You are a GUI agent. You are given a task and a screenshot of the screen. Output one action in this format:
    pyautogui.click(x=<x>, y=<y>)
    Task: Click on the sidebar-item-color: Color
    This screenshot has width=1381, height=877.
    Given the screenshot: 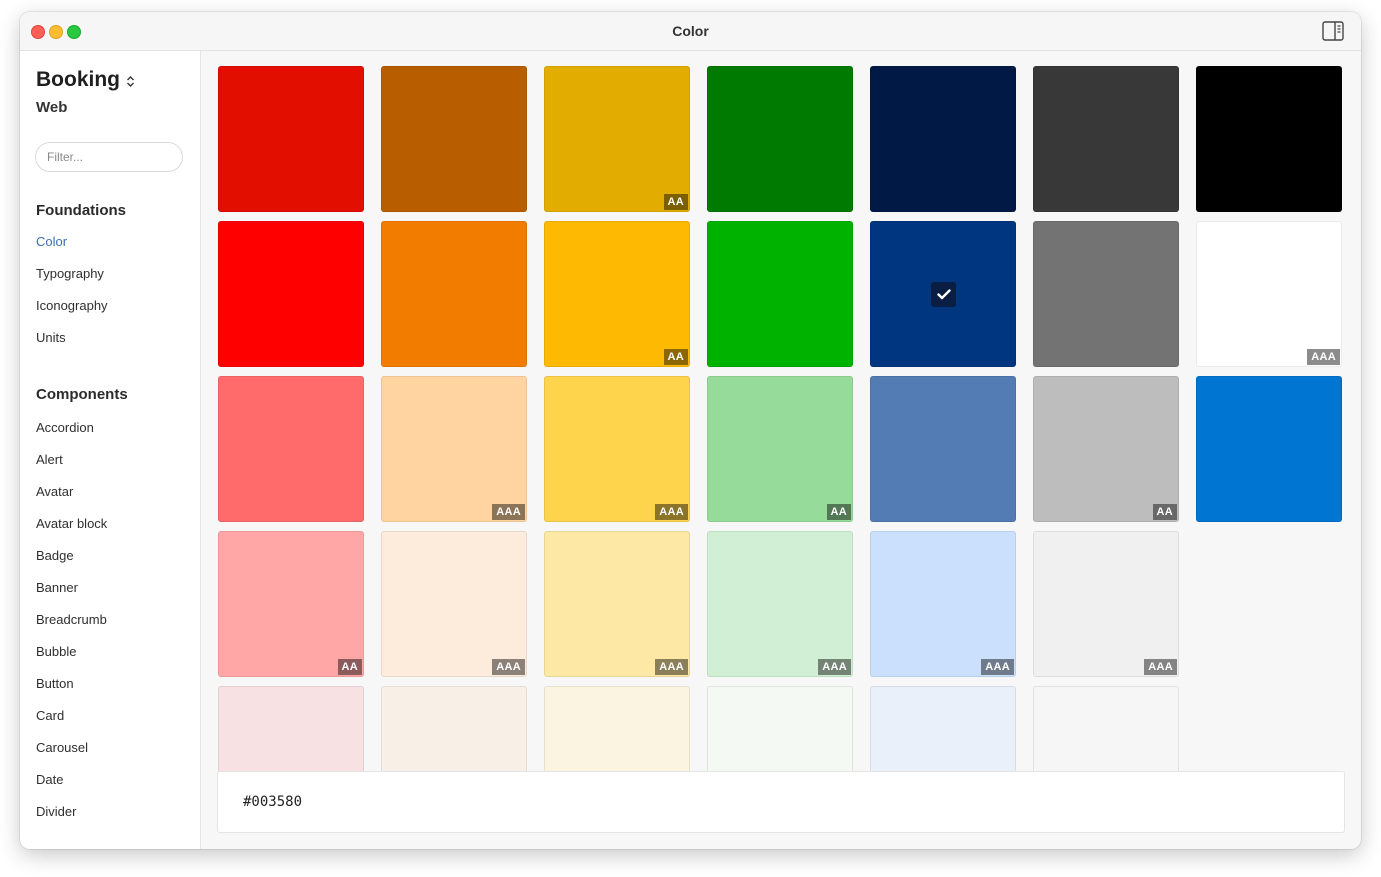 What is the action you would take?
    pyautogui.click(x=51, y=241)
    